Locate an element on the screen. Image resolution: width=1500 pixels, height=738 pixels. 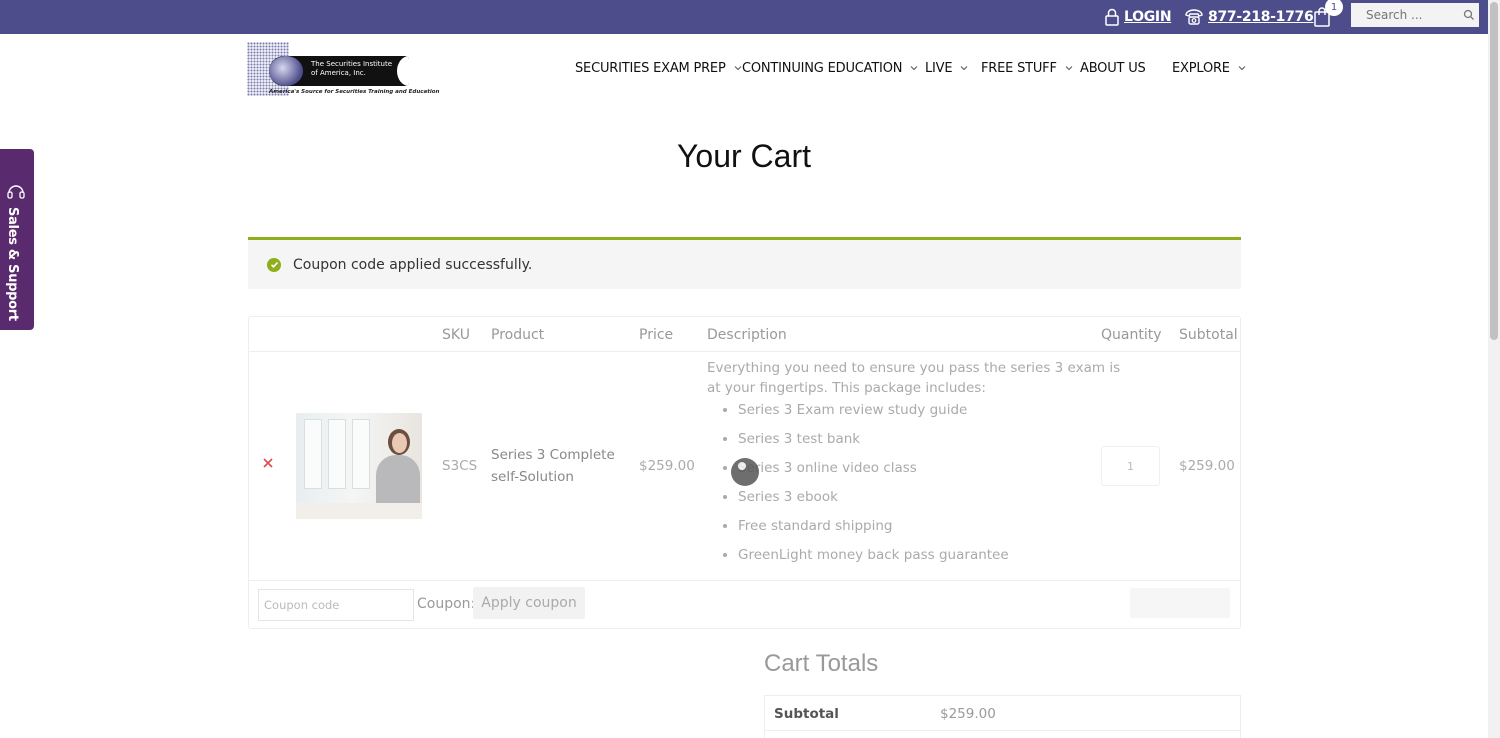
nav-securities-exam-prep: SECURITIES EXAM PREP is located at coordinates (658, 68).